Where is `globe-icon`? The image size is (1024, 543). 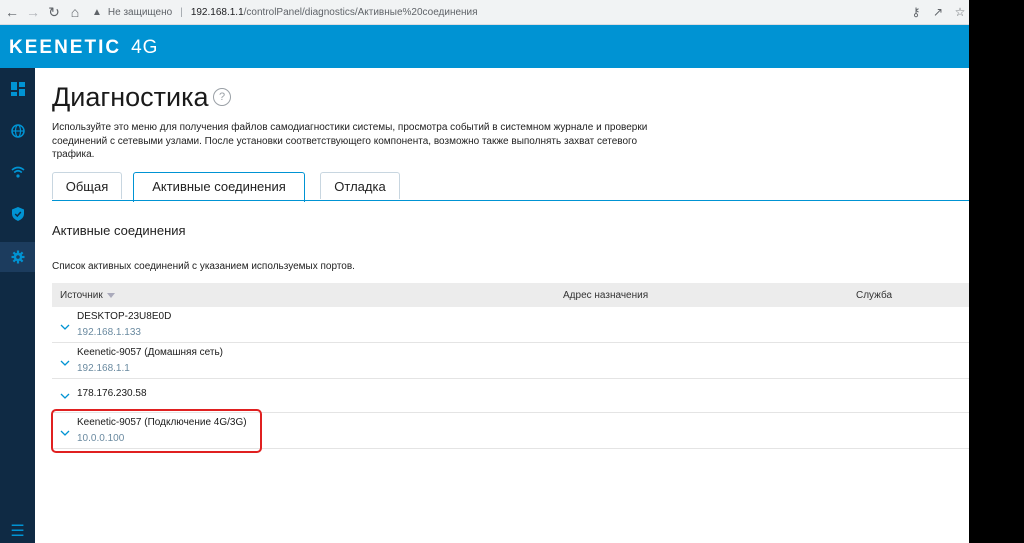 globe-icon is located at coordinates (17, 131).